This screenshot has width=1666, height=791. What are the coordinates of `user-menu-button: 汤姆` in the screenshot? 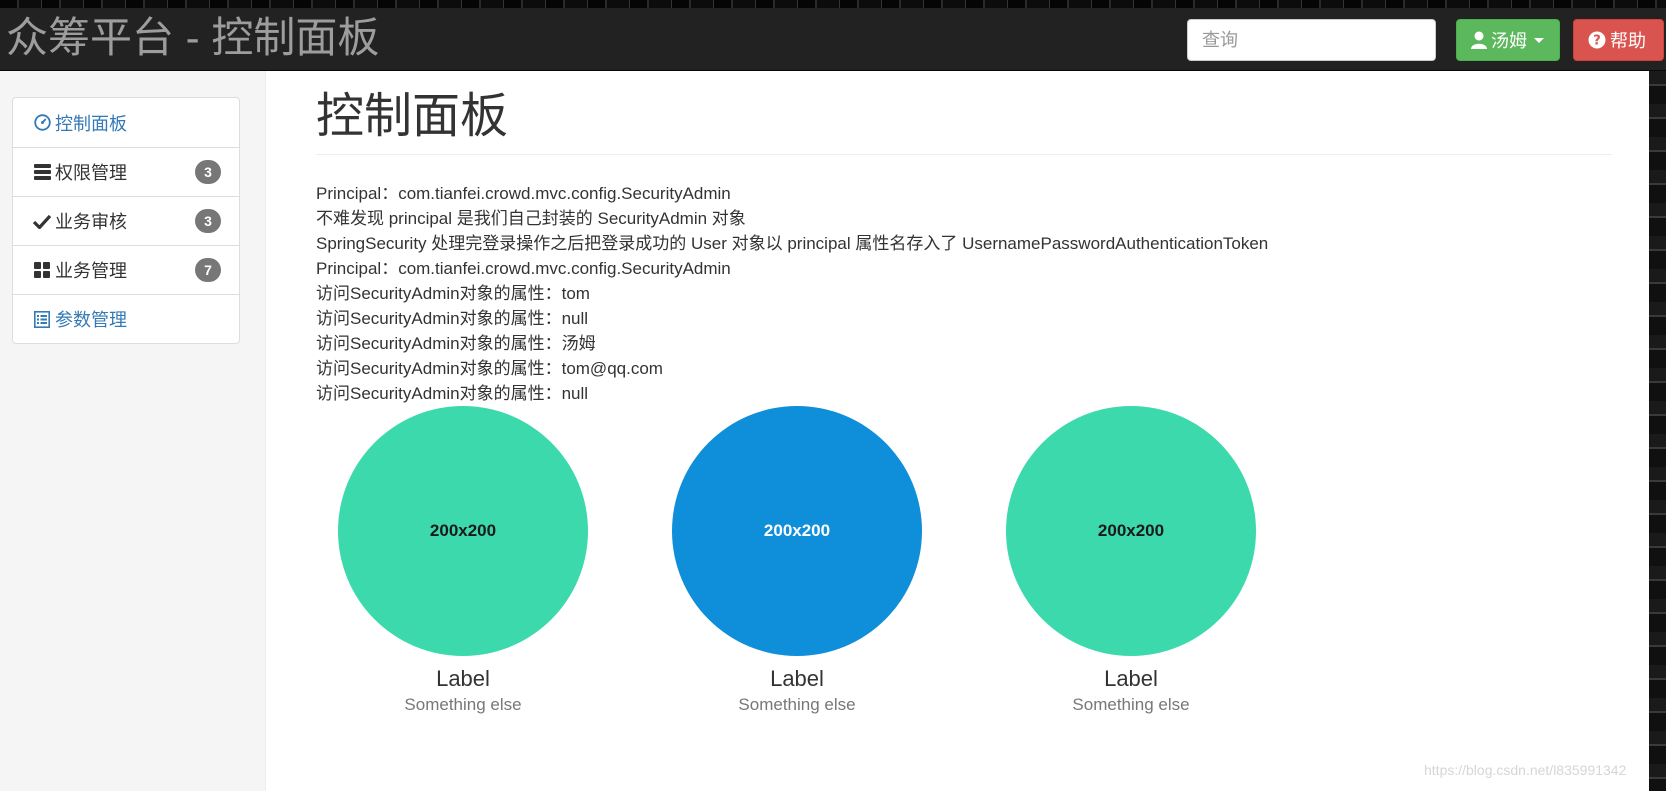 It's located at (1508, 40).